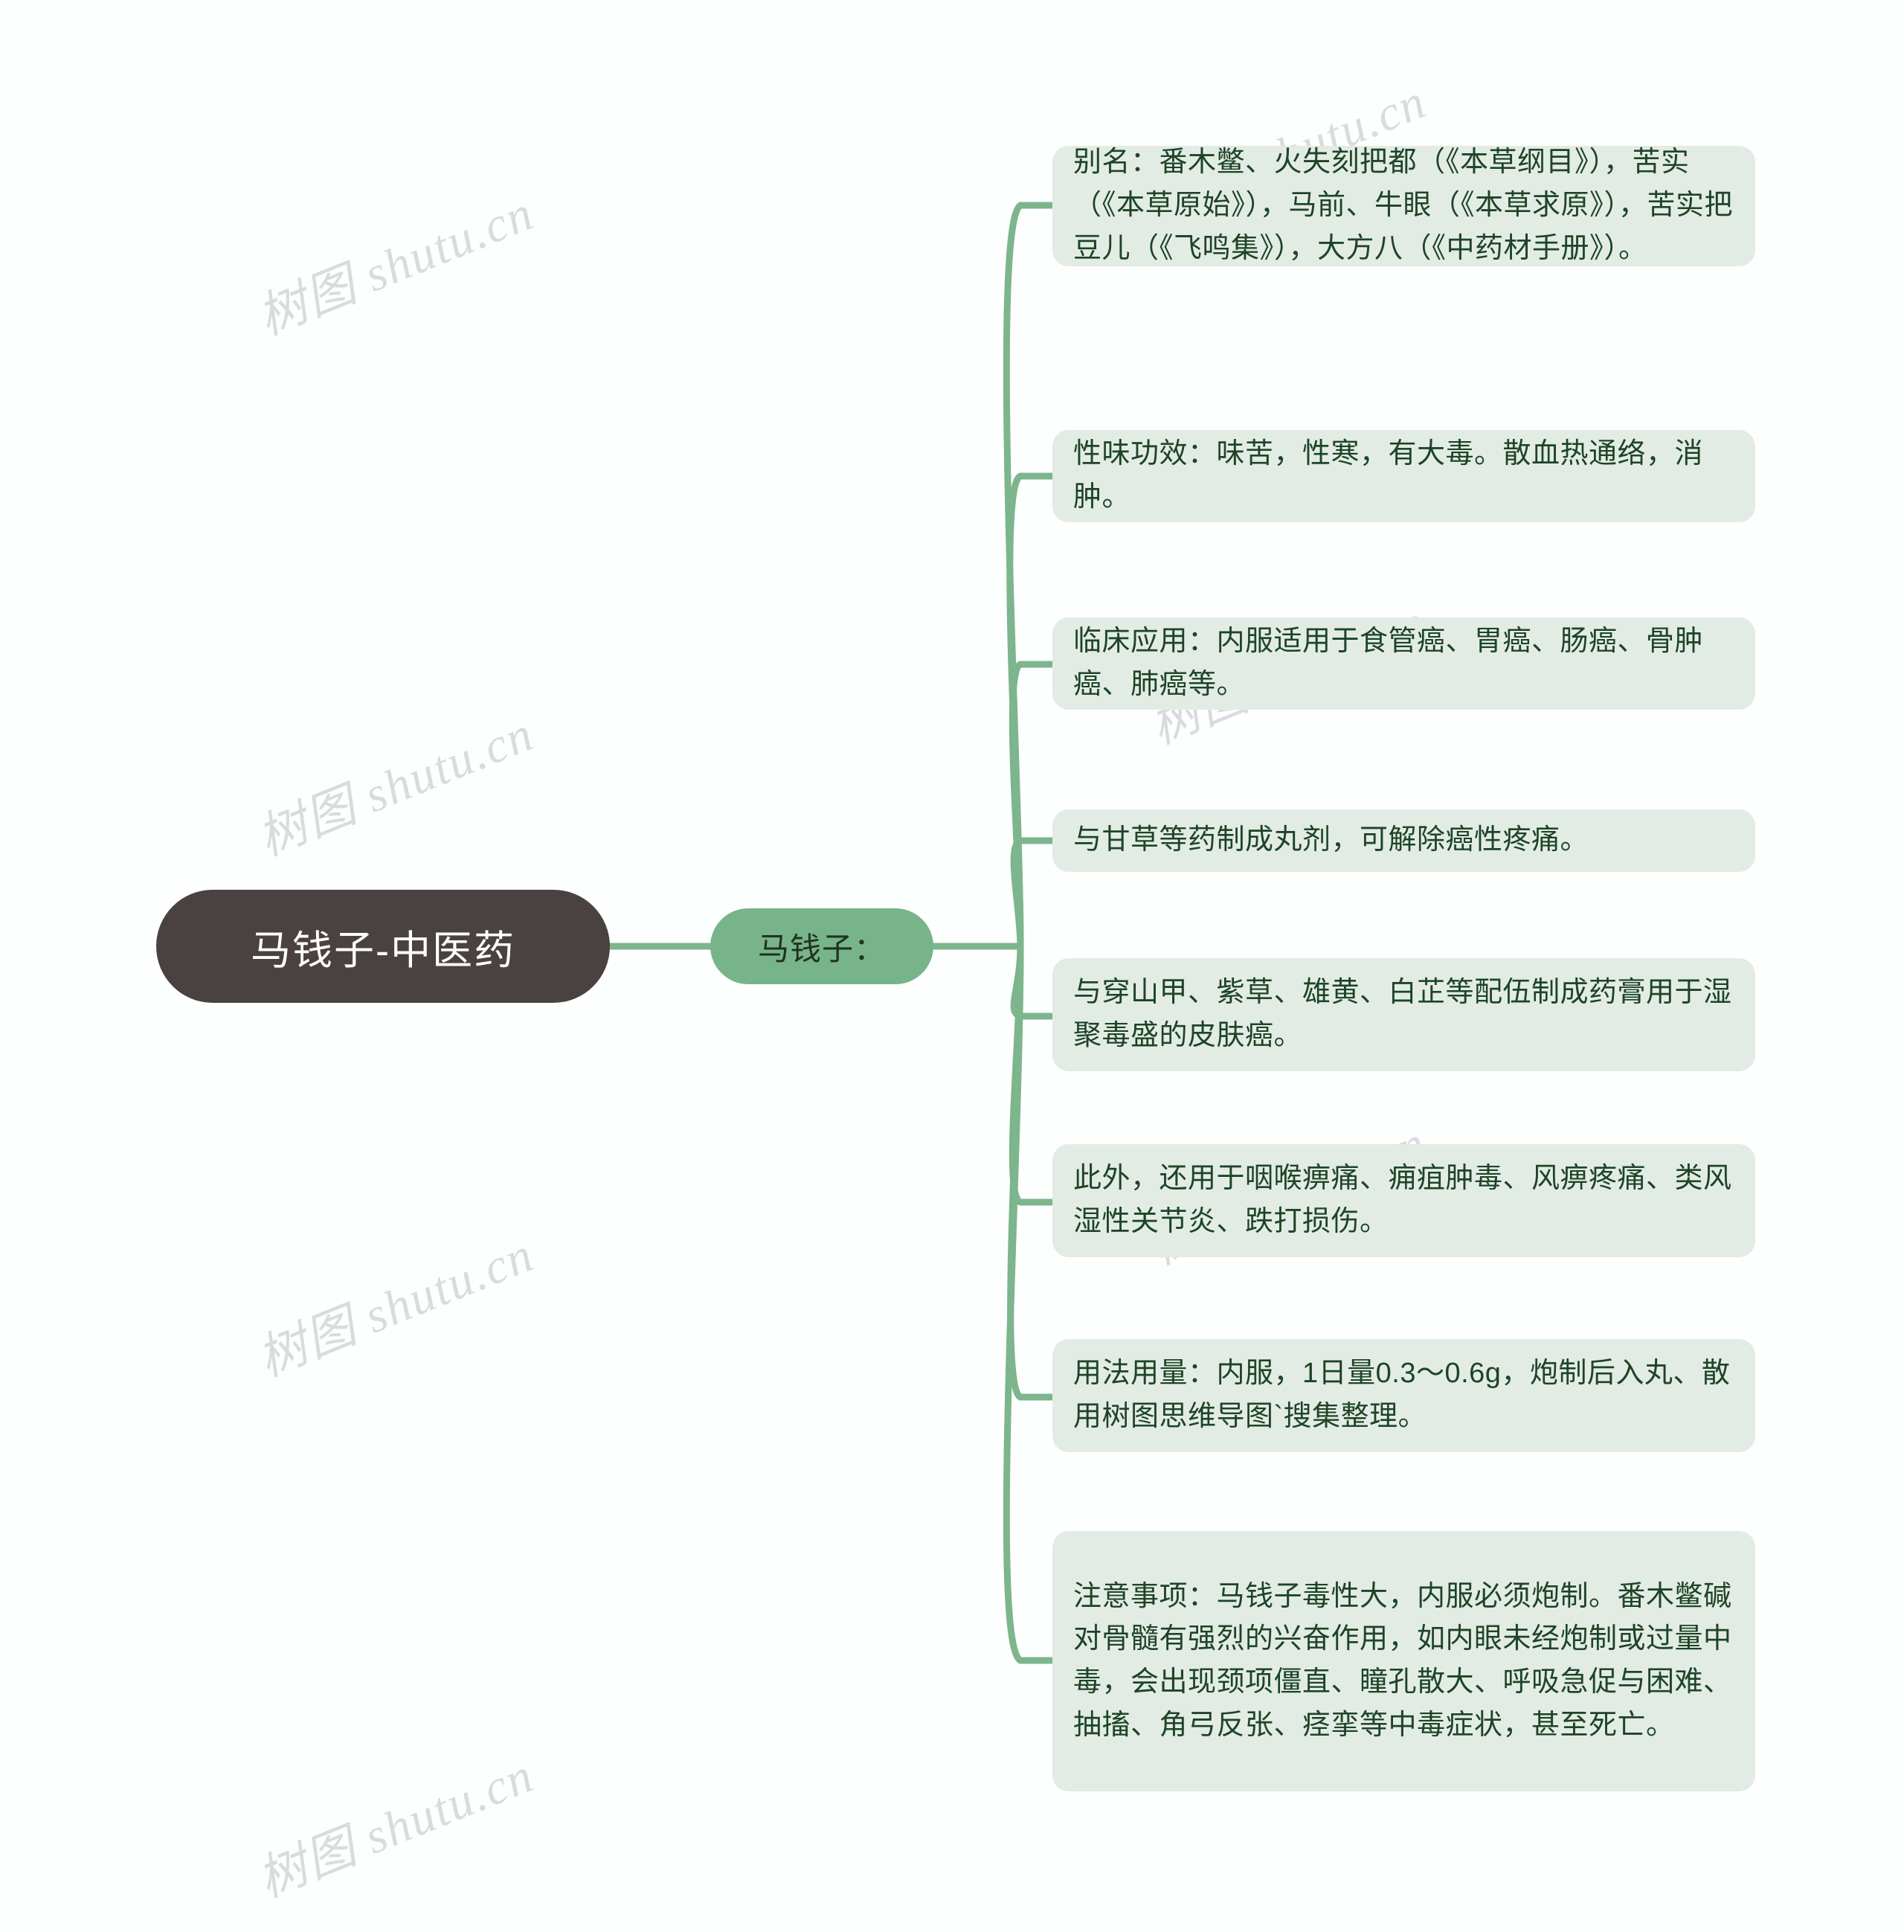 Image resolution: width=1904 pixels, height=1932 pixels. Describe the element at coordinates (1389, 663) in the screenshot. I see `leaf-node-text: 临床应用：内服适用于食管癌、胃癌、肠癌、骨肿癌、肺癌等。` at that location.